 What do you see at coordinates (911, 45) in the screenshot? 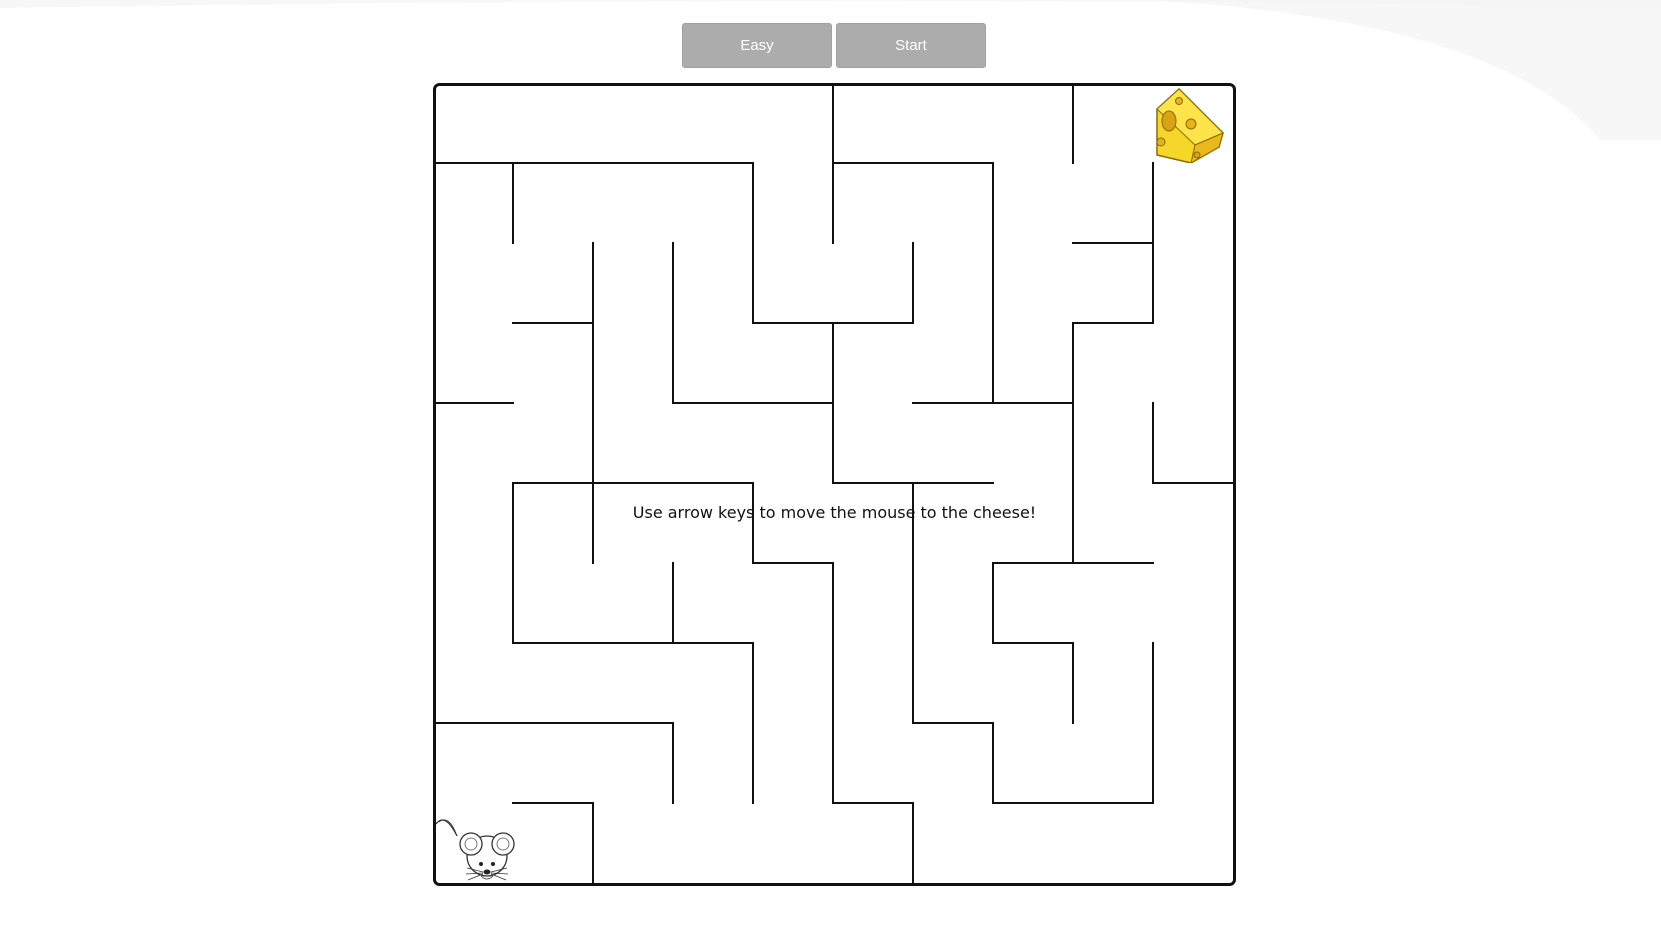
I see `start-button: Start` at bounding box center [911, 45].